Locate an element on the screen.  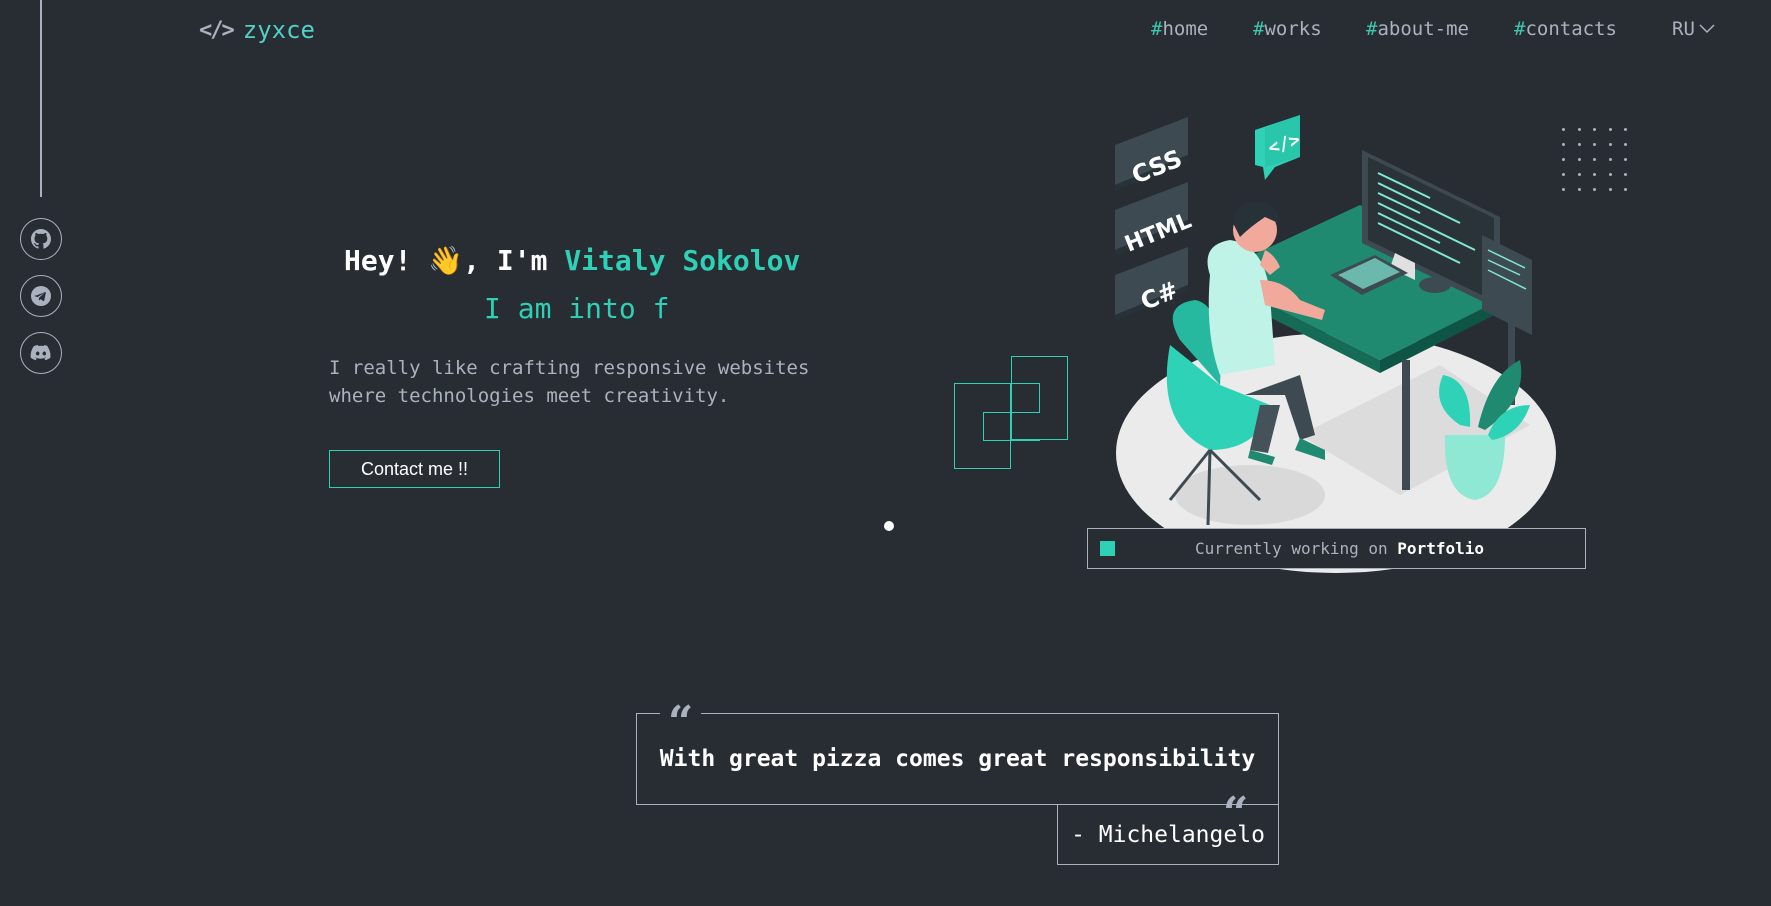
developer-illustration: </> CSS HTML C# is located at coordinates (1335, 344).